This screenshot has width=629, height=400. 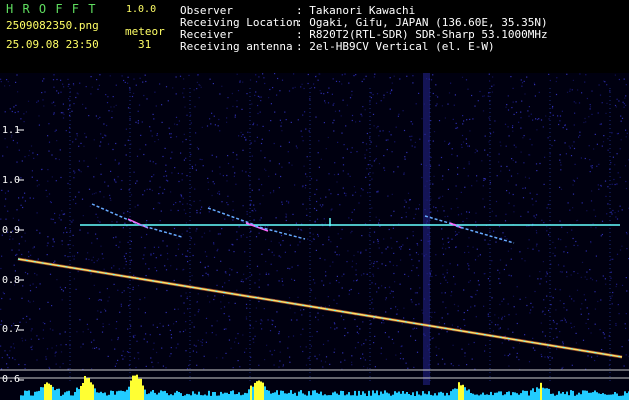 What do you see at coordinates (395, 46) in the screenshot?
I see `info-value-antenna: : 2el-HB9CV Vertical (el. E-W)` at bounding box center [395, 46].